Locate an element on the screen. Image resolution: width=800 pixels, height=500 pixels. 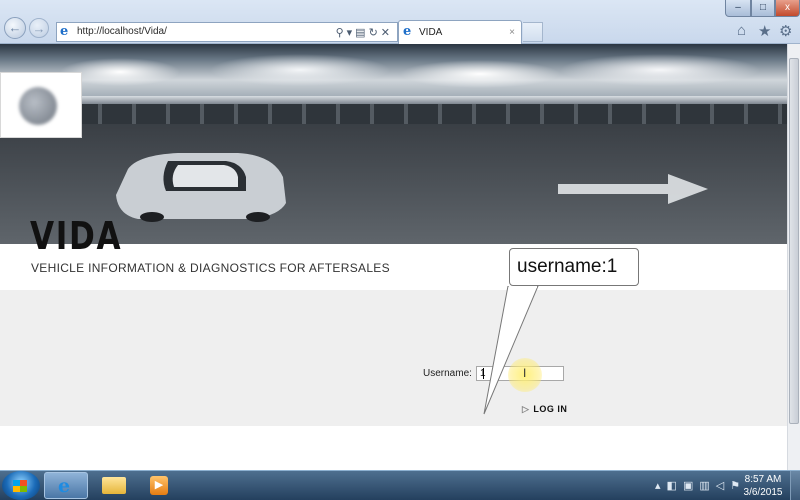
ie-taskbar-icon: e is located at coordinates (64, 486).